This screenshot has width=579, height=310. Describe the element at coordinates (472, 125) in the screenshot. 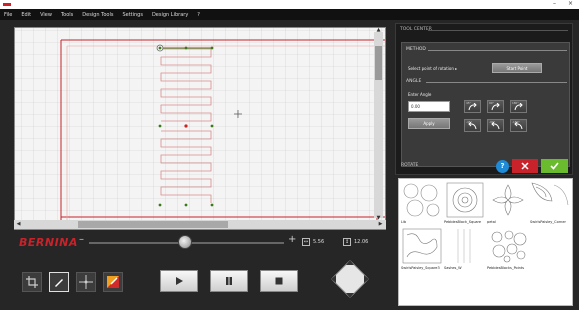

I see `rotate-cw-45-button: -45°` at that location.